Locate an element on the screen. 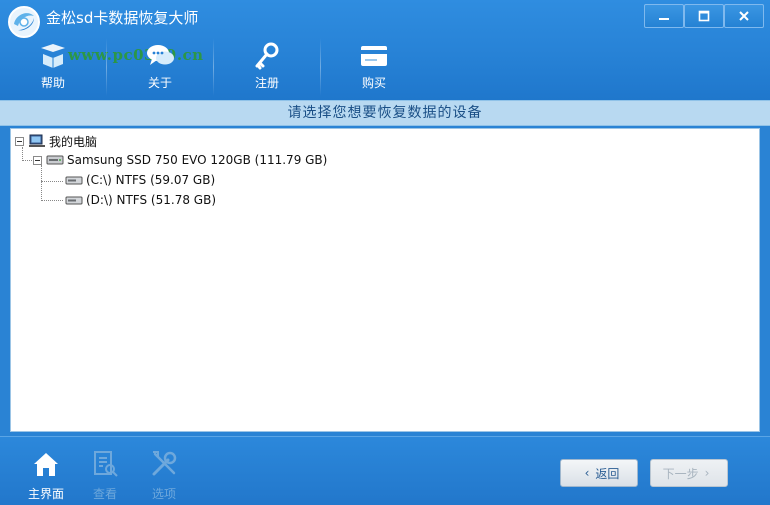 The image size is (770, 505). toolbar-about-label: 关于 is located at coordinates (159, 83).